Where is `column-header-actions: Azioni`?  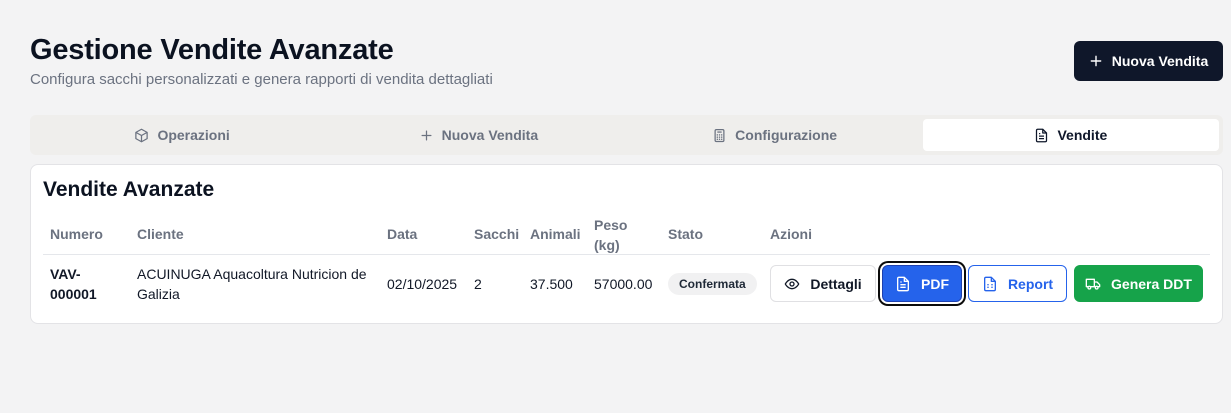 column-header-actions: Azioni is located at coordinates (791, 234).